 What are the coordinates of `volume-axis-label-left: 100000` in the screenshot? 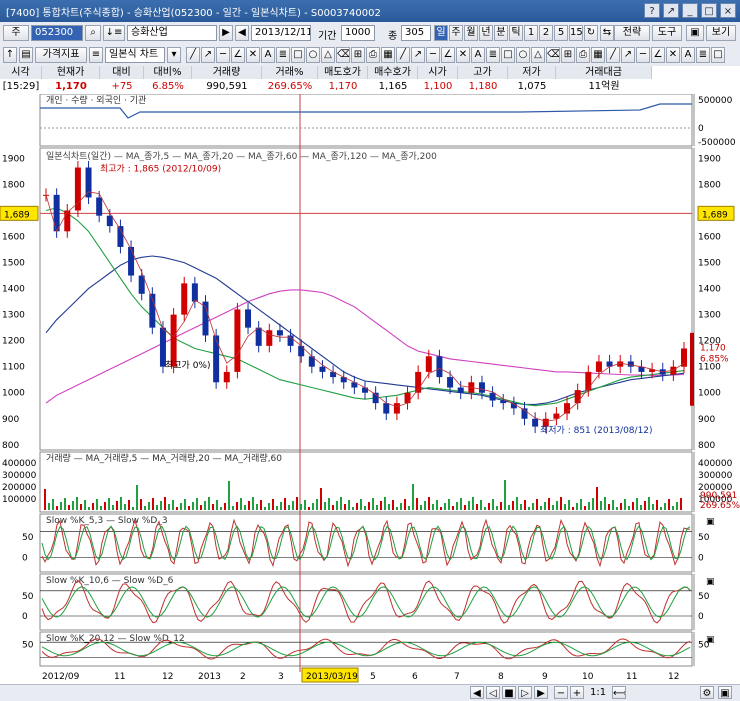 It's located at (19, 500).